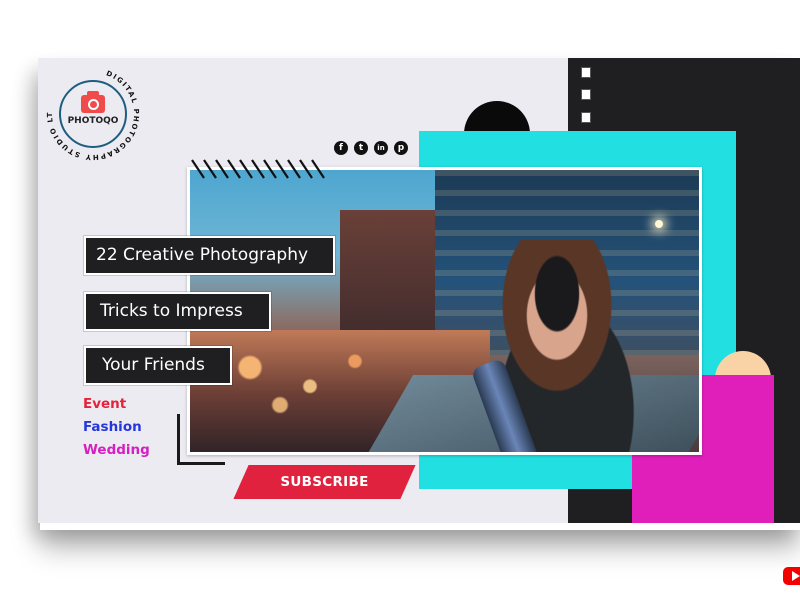  I want to click on facebook-icon: f, so click(341, 148).